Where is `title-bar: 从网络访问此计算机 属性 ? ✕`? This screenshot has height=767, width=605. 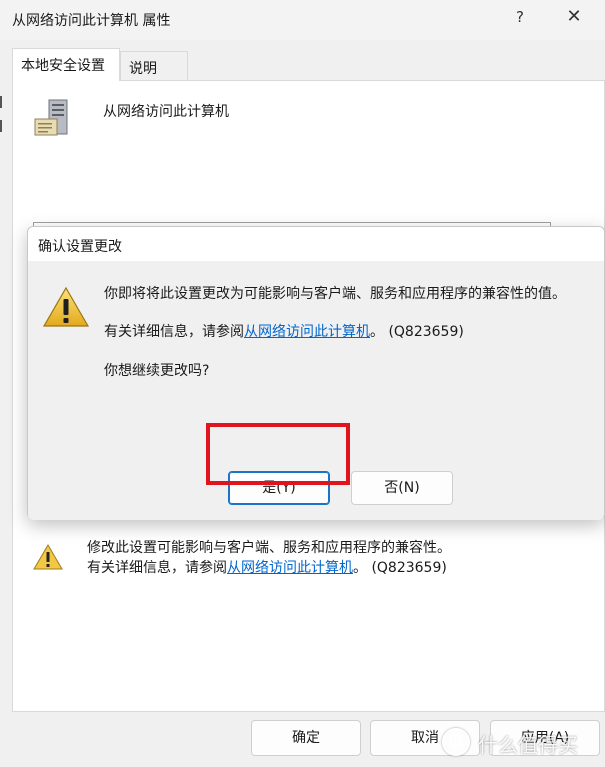
title-bar: 从网络访问此计算机 属性 ? ✕ is located at coordinates (302, 20).